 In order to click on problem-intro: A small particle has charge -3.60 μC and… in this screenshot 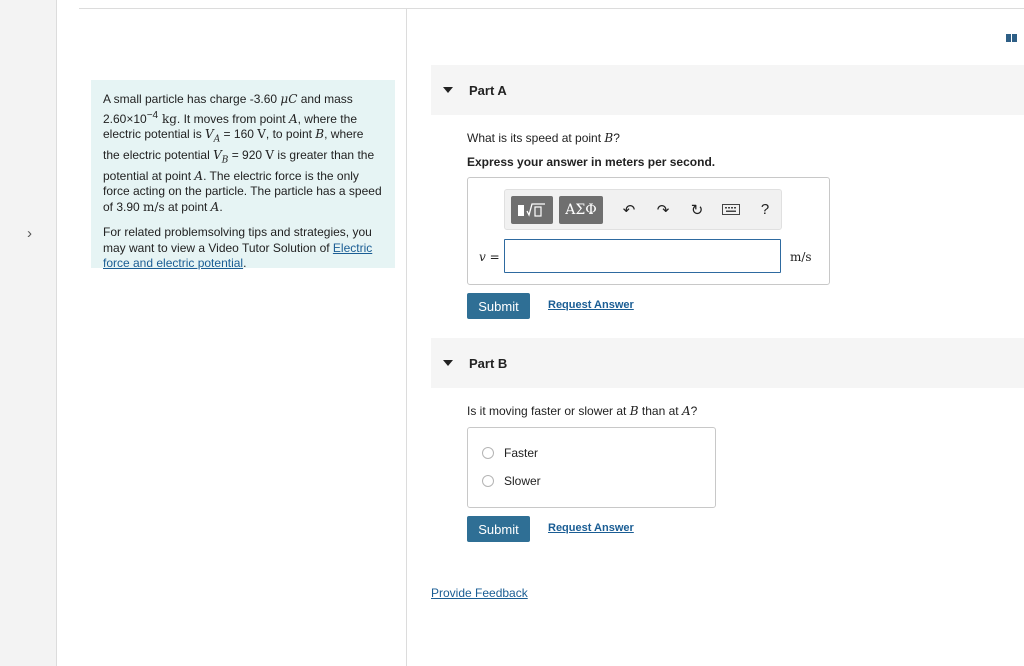, I will do `click(243, 175)`.